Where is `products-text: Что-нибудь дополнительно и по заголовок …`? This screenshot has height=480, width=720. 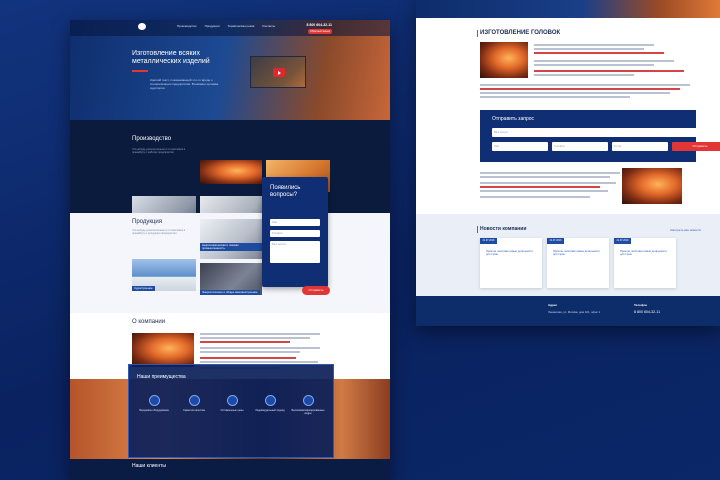
products-text: Что-нибудь дополнительно и по заголовок … is located at coordinates (159, 232).